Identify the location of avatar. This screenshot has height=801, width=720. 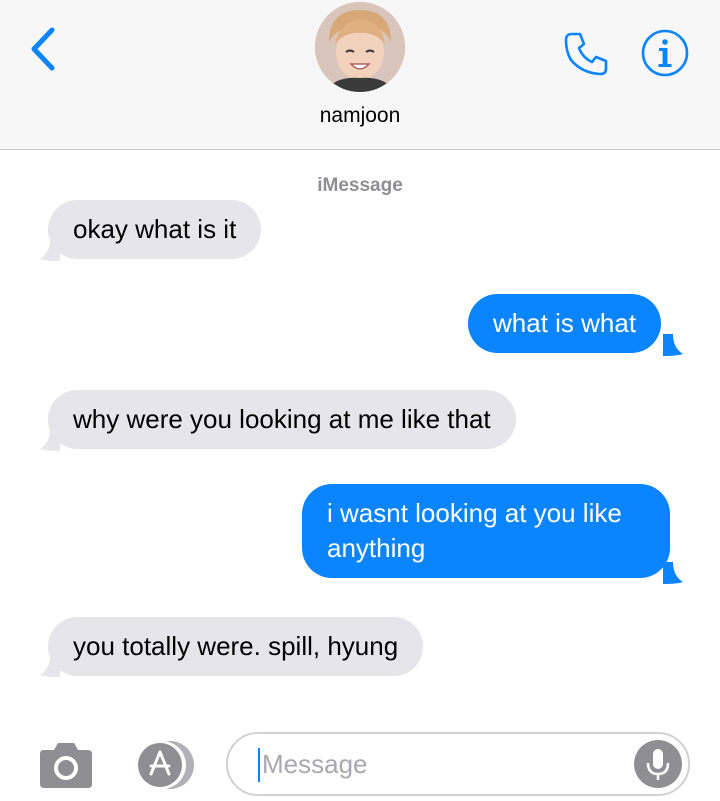
(360, 47).